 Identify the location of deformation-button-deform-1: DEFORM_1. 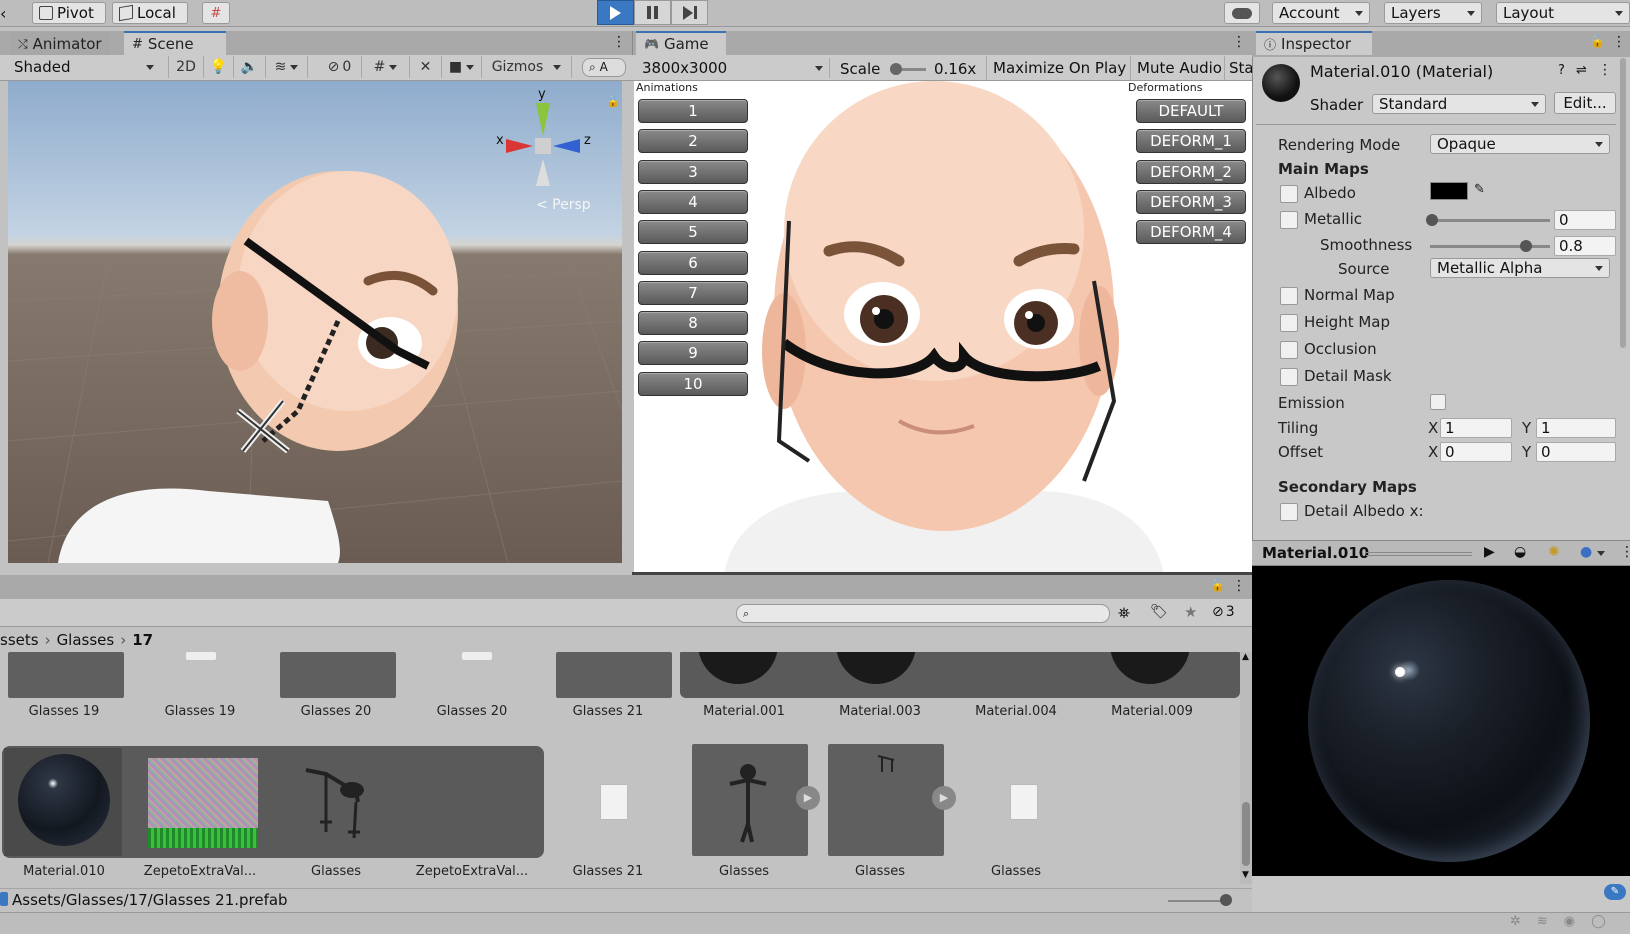
(1191, 141).